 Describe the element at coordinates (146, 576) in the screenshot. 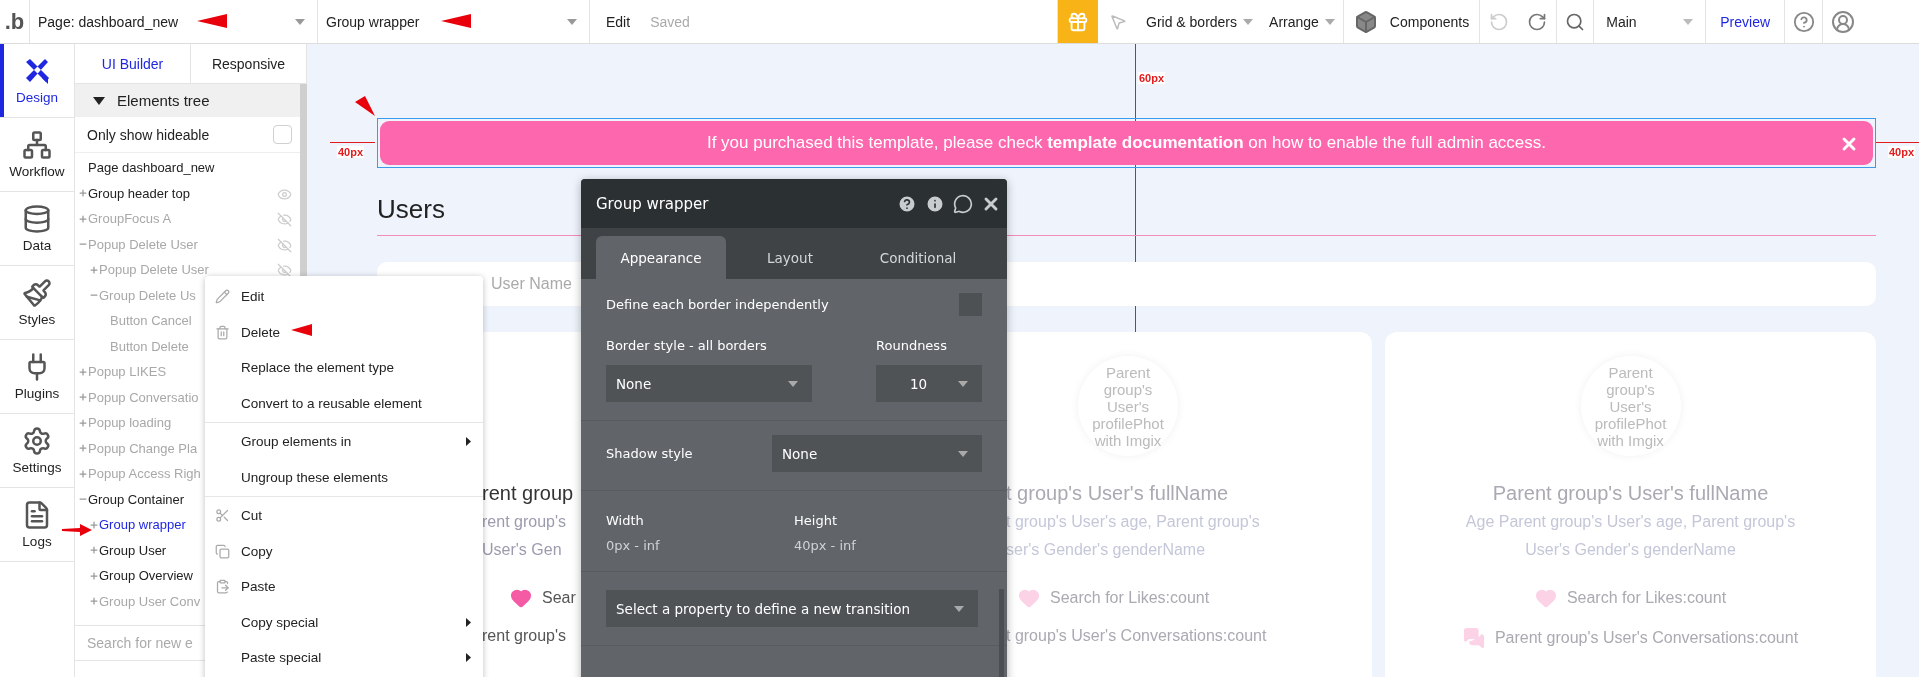

I see `tree-item: Group Overview` at that location.